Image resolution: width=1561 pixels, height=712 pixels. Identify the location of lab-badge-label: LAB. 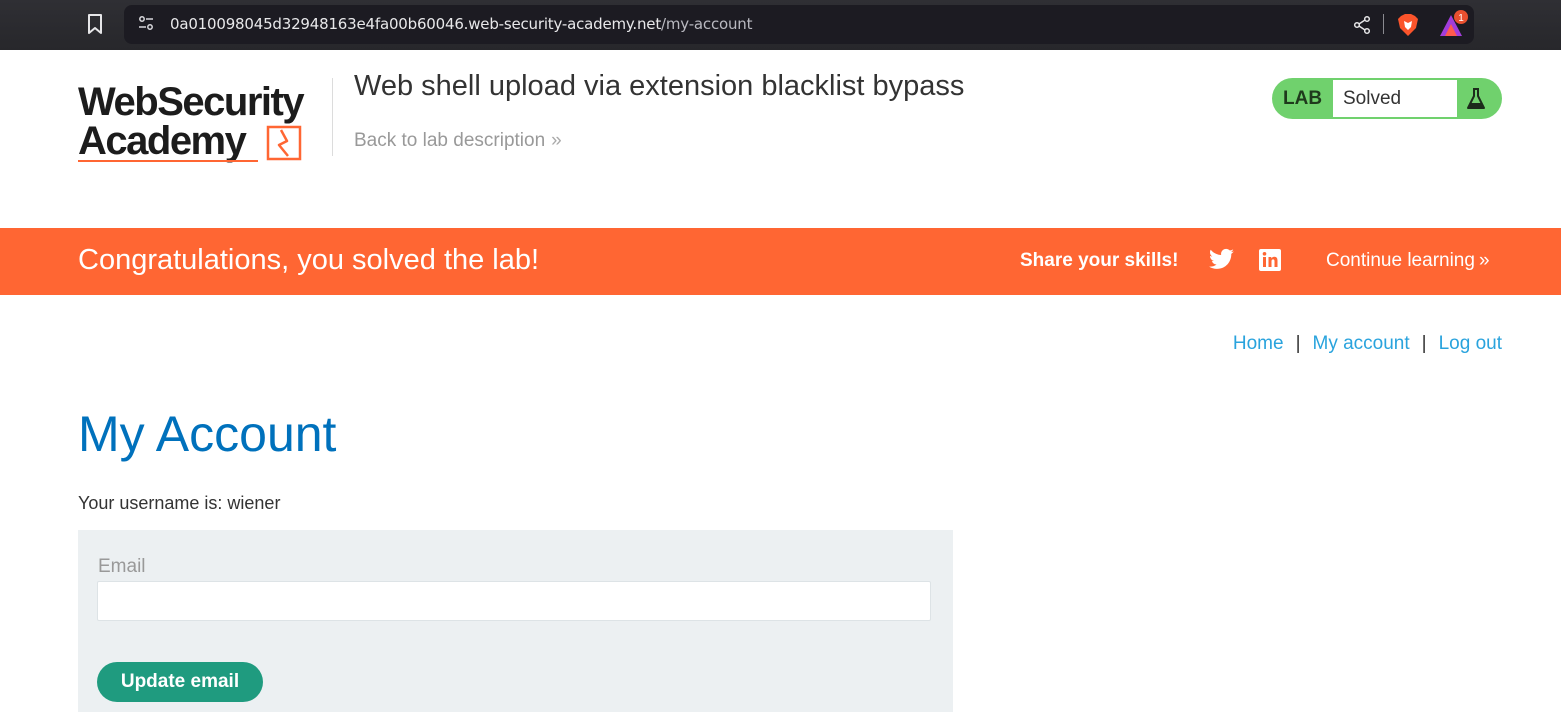
(1303, 98).